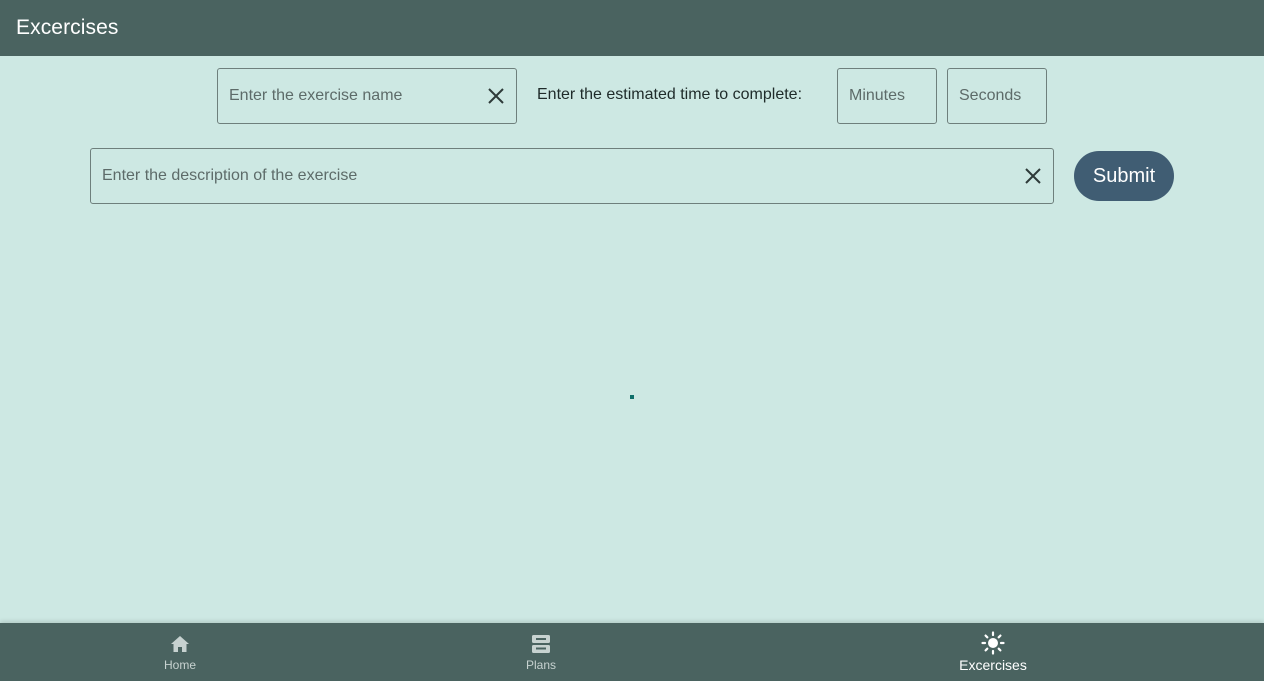  I want to click on inbox-icon, so click(541, 644).